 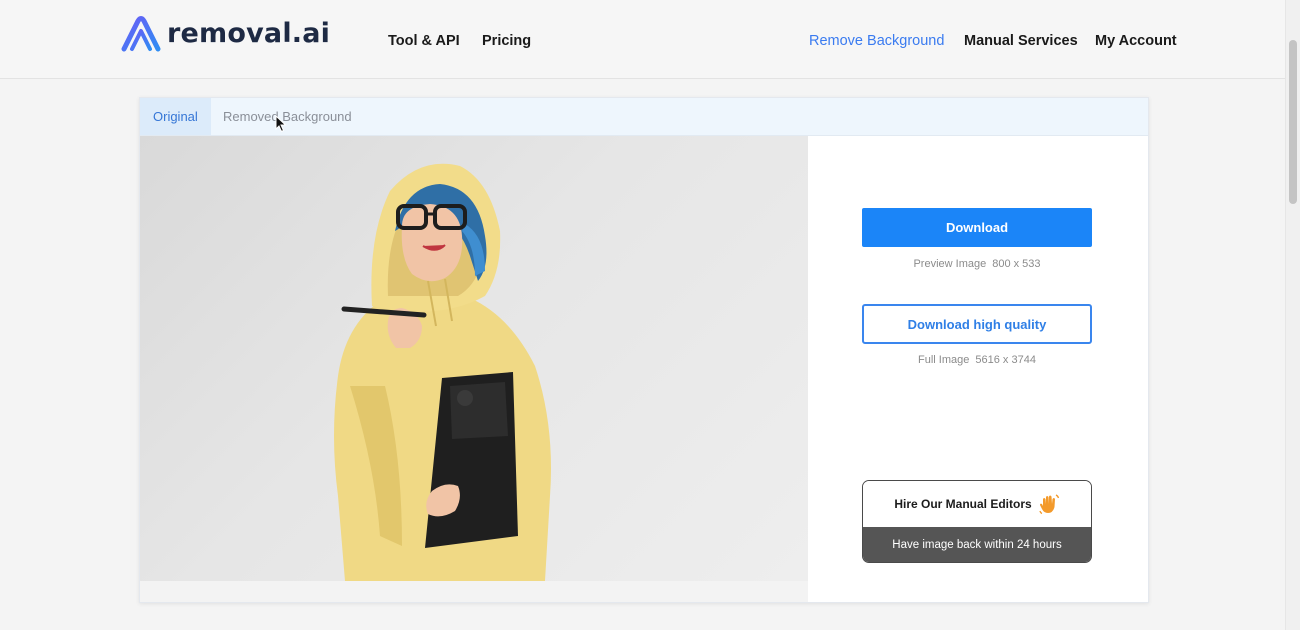 What do you see at coordinates (644, 117) in the screenshot?
I see `image-tabs: Original Removed Background` at bounding box center [644, 117].